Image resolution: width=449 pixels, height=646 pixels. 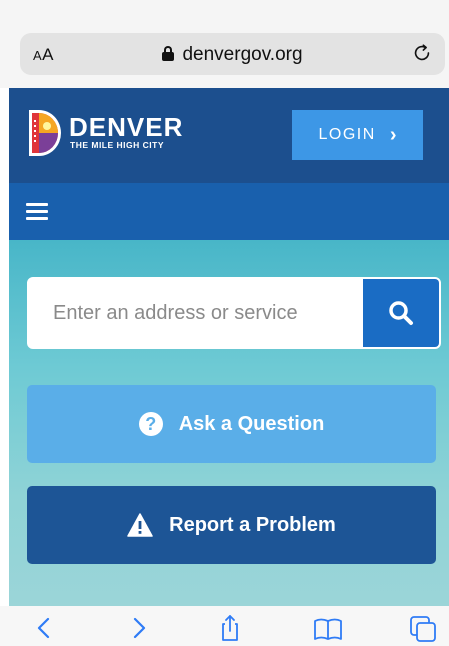 What do you see at coordinates (347, 134) in the screenshot?
I see `login-label: LOGIN` at bounding box center [347, 134].